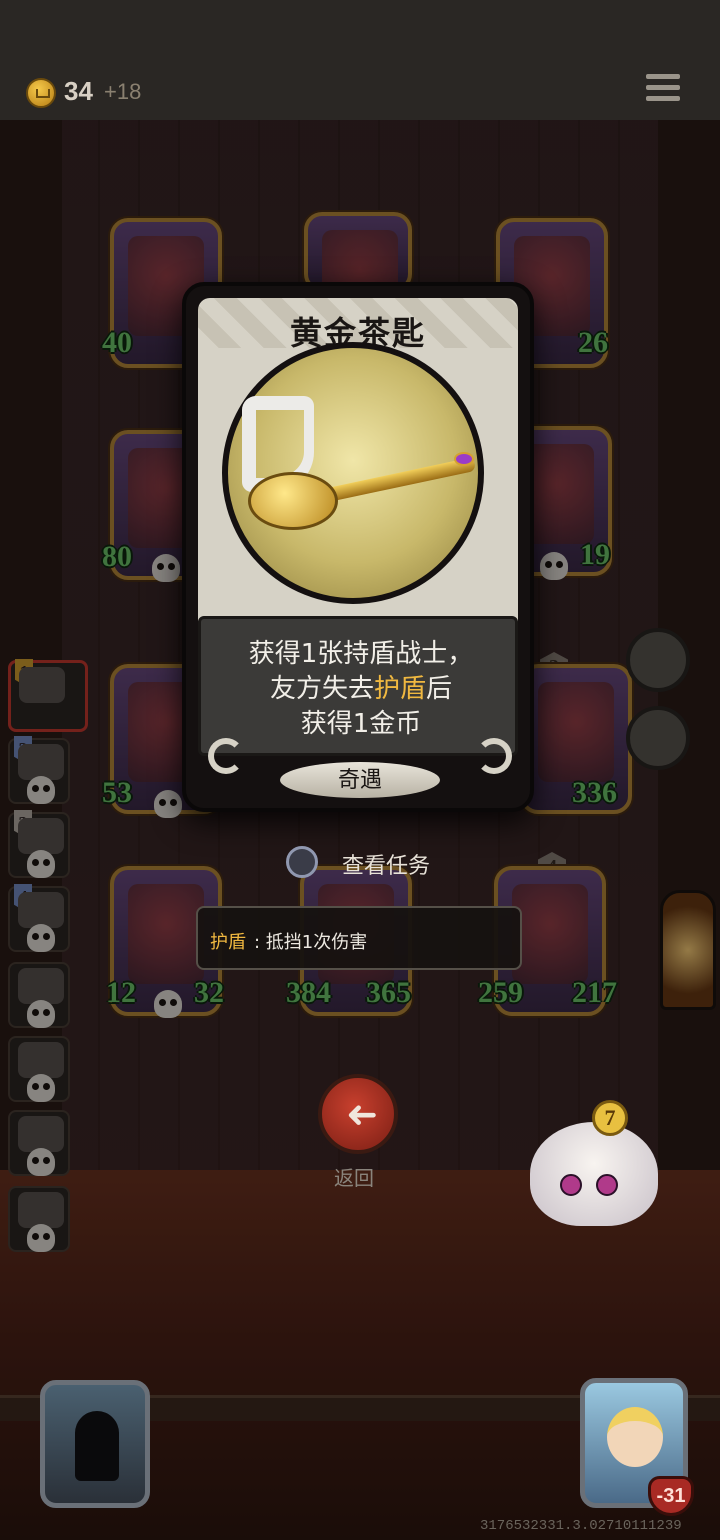 The width and height of the screenshot is (720, 1540). What do you see at coordinates (399, 689) in the screenshot?
I see `shield-keyword: 护盾` at bounding box center [399, 689].